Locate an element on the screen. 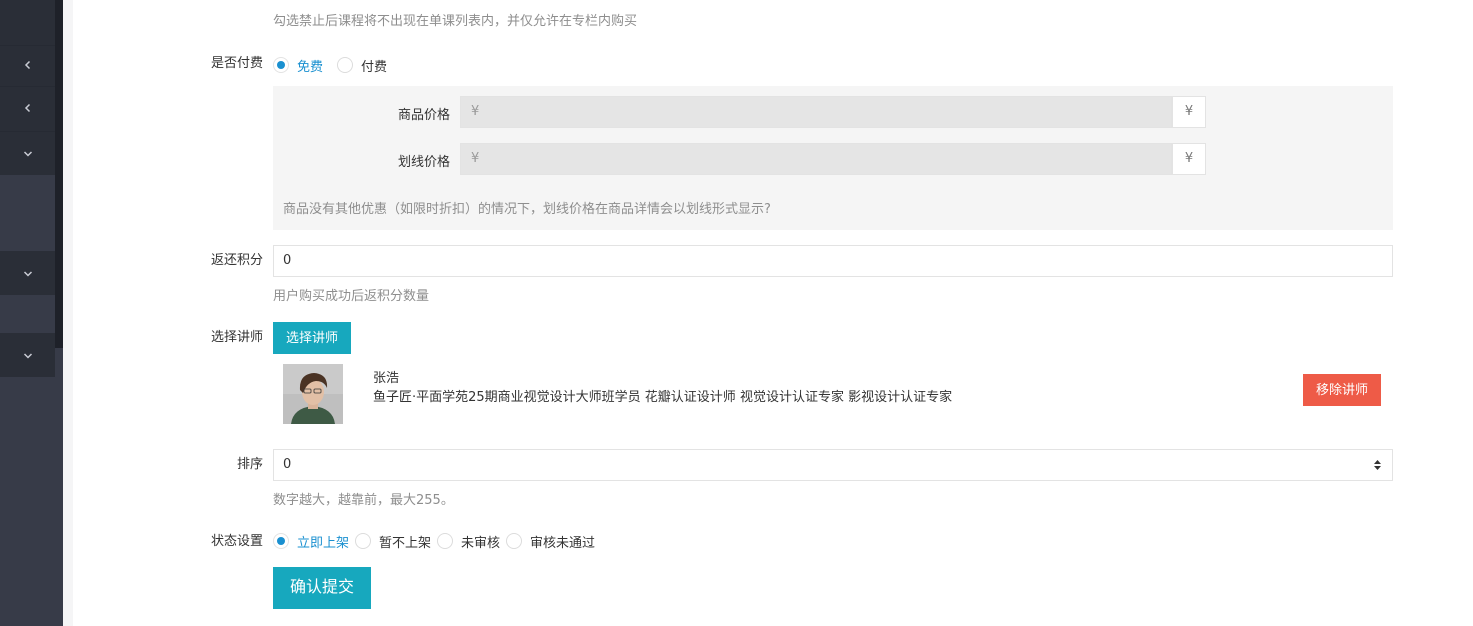  number-spinner-icon is located at coordinates (1377, 465).